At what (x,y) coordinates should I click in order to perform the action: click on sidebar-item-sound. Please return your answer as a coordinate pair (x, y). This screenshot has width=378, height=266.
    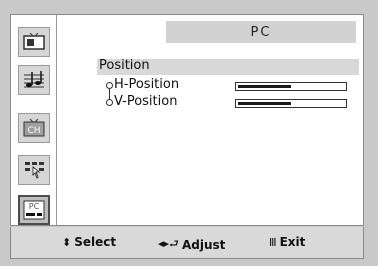
    Looking at the image, I should click on (34, 80).